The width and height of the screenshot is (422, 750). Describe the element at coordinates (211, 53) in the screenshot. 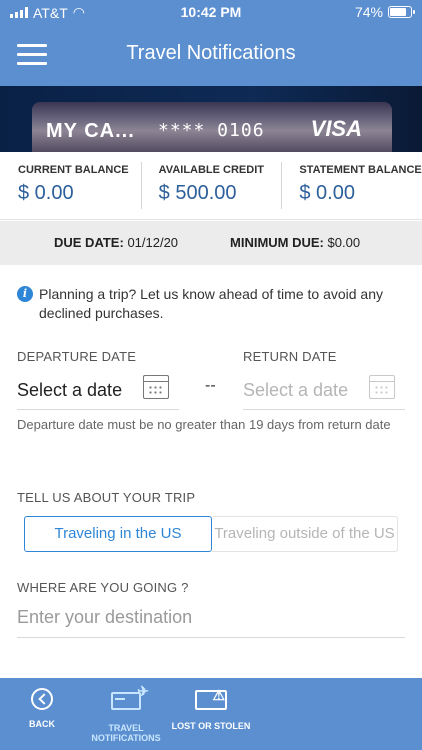

I see `page-title: Travel Notifications` at that location.